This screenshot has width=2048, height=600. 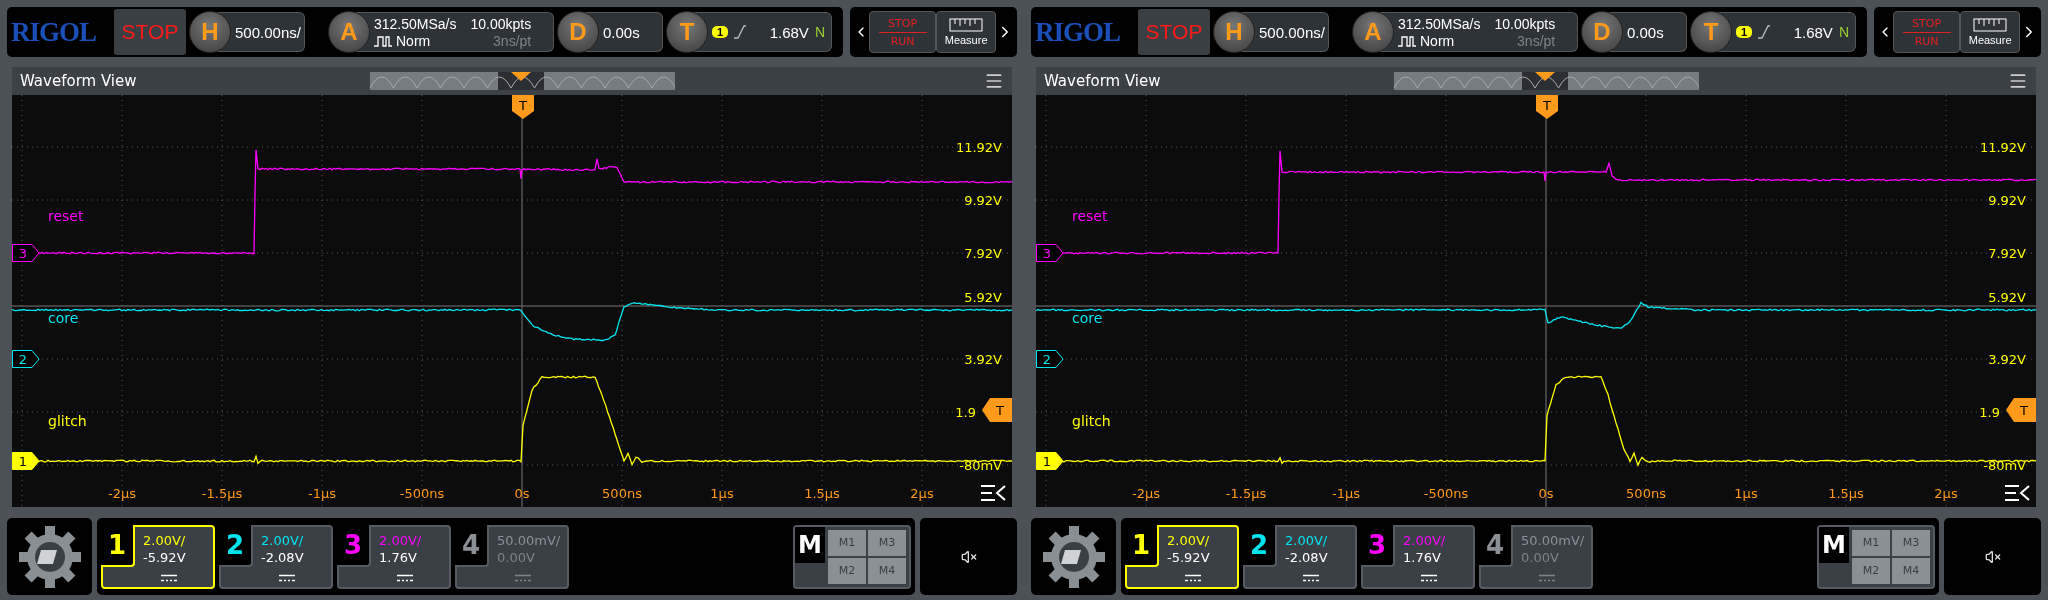 What do you see at coordinates (1764, 32) in the screenshot?
I see `rising-edge-icon` at bounding box center [1764, 32].